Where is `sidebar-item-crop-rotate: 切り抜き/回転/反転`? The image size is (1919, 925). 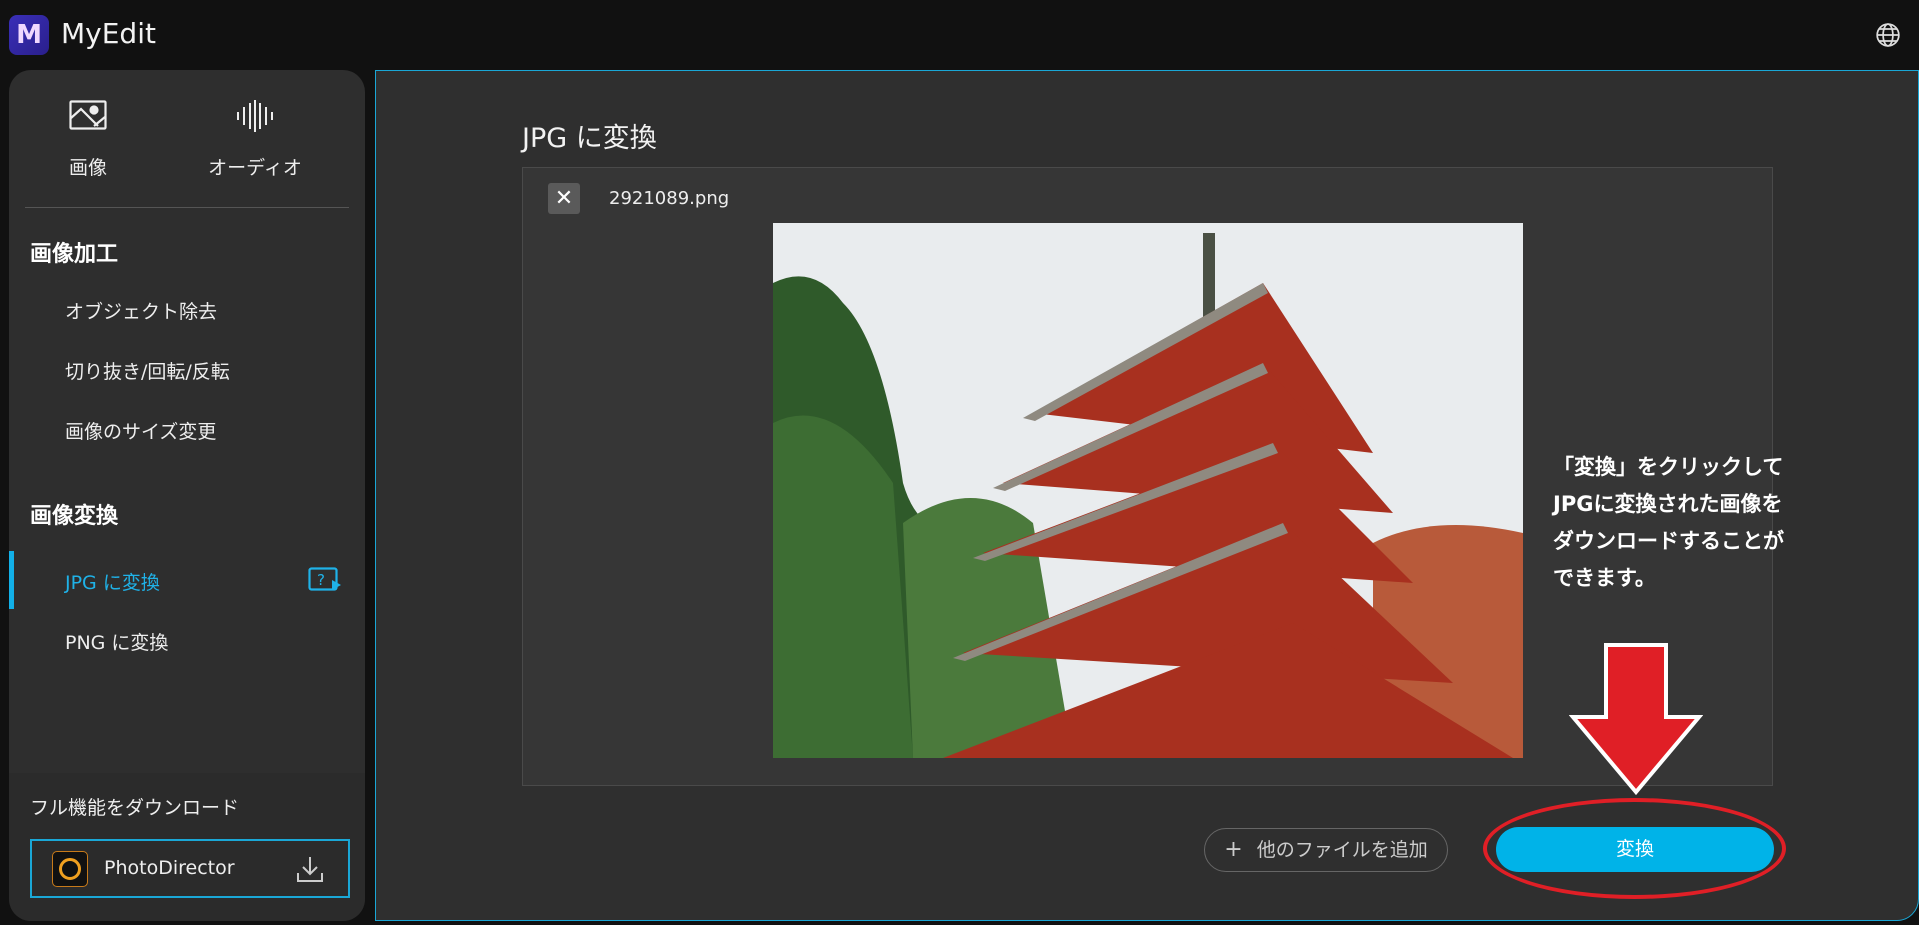 sidebar-item-crop-rotate: 切り抜き/回転/反転 is located at coordinates (147, 370).